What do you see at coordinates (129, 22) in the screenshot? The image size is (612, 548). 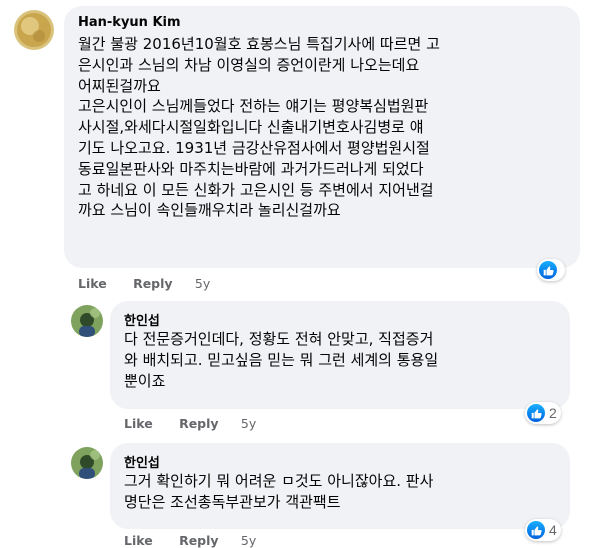 I see `comment-author: Han-kyun Kim` at bounding box center [129, 22].